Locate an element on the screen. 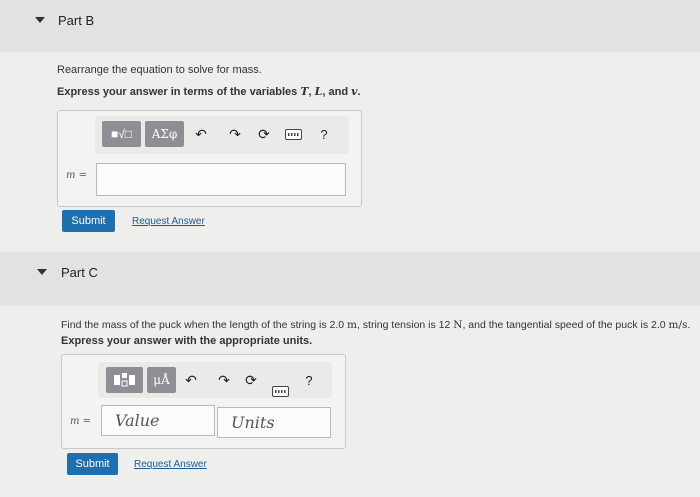  greek-symbols-button: ΑΣφ is located at coordinates (164, 134).